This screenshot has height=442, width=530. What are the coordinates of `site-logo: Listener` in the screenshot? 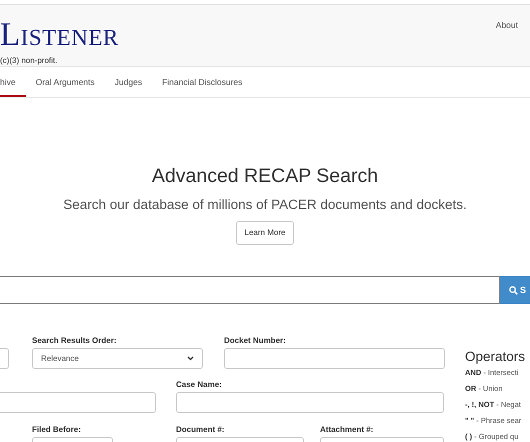 It's located at (59, 35).